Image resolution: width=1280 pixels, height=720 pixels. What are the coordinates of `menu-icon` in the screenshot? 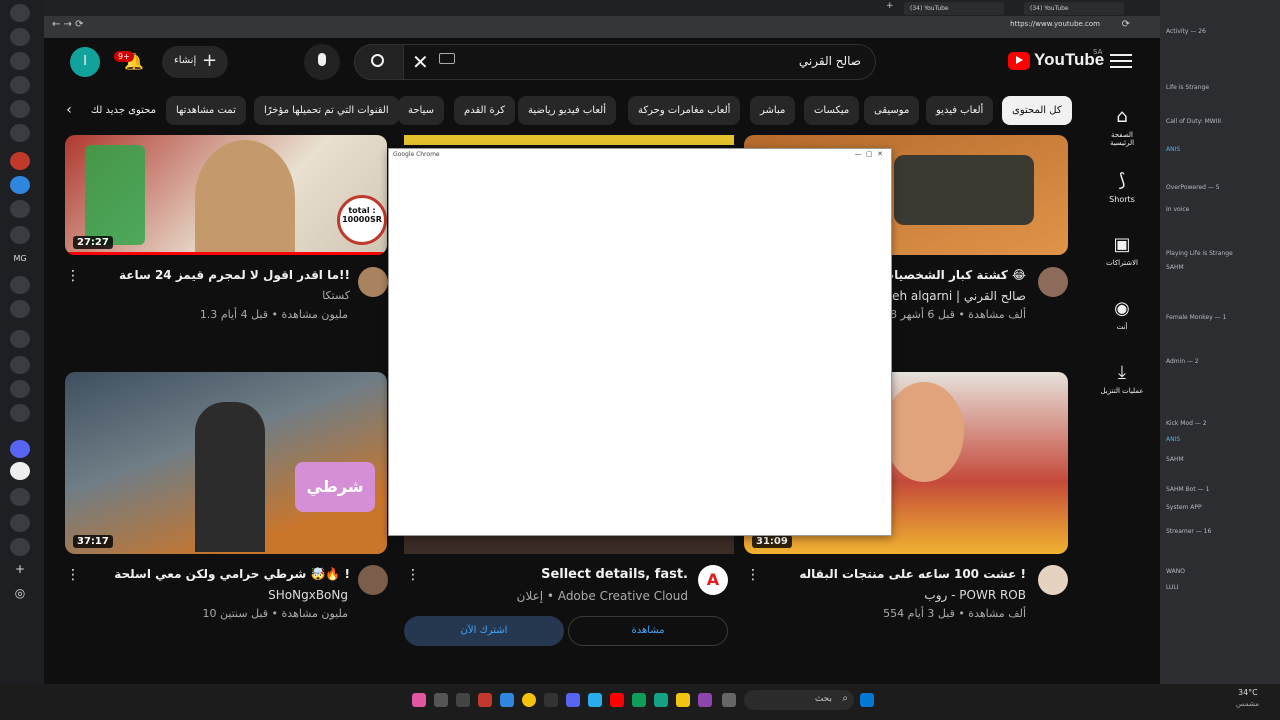 It's located at (1121, 61).